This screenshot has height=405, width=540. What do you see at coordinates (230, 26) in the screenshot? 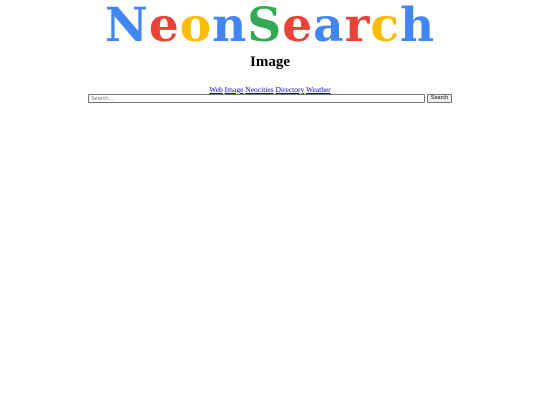
I see `logo-letter: n` at bounding box center [230, 26].